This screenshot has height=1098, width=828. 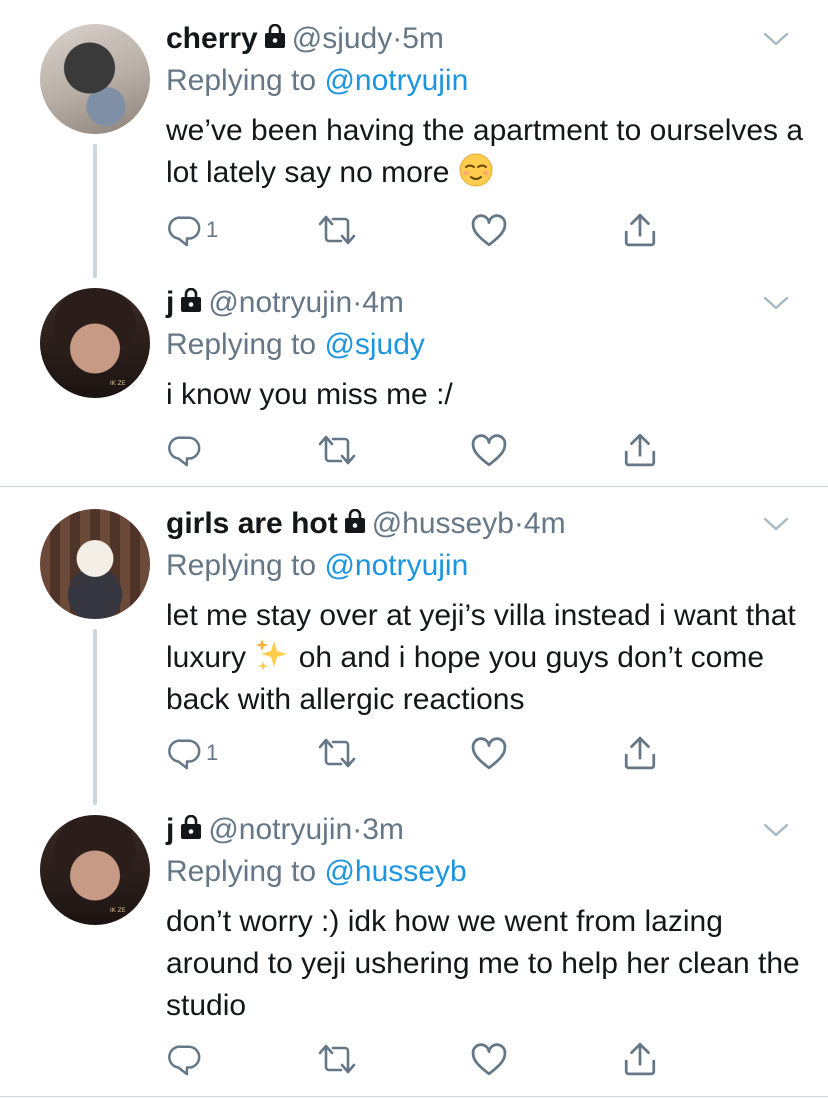 What do you see at coordinates (272, 655) in the screenshot?
I see `sparkles-emoji` at bounding box center [272, 655].